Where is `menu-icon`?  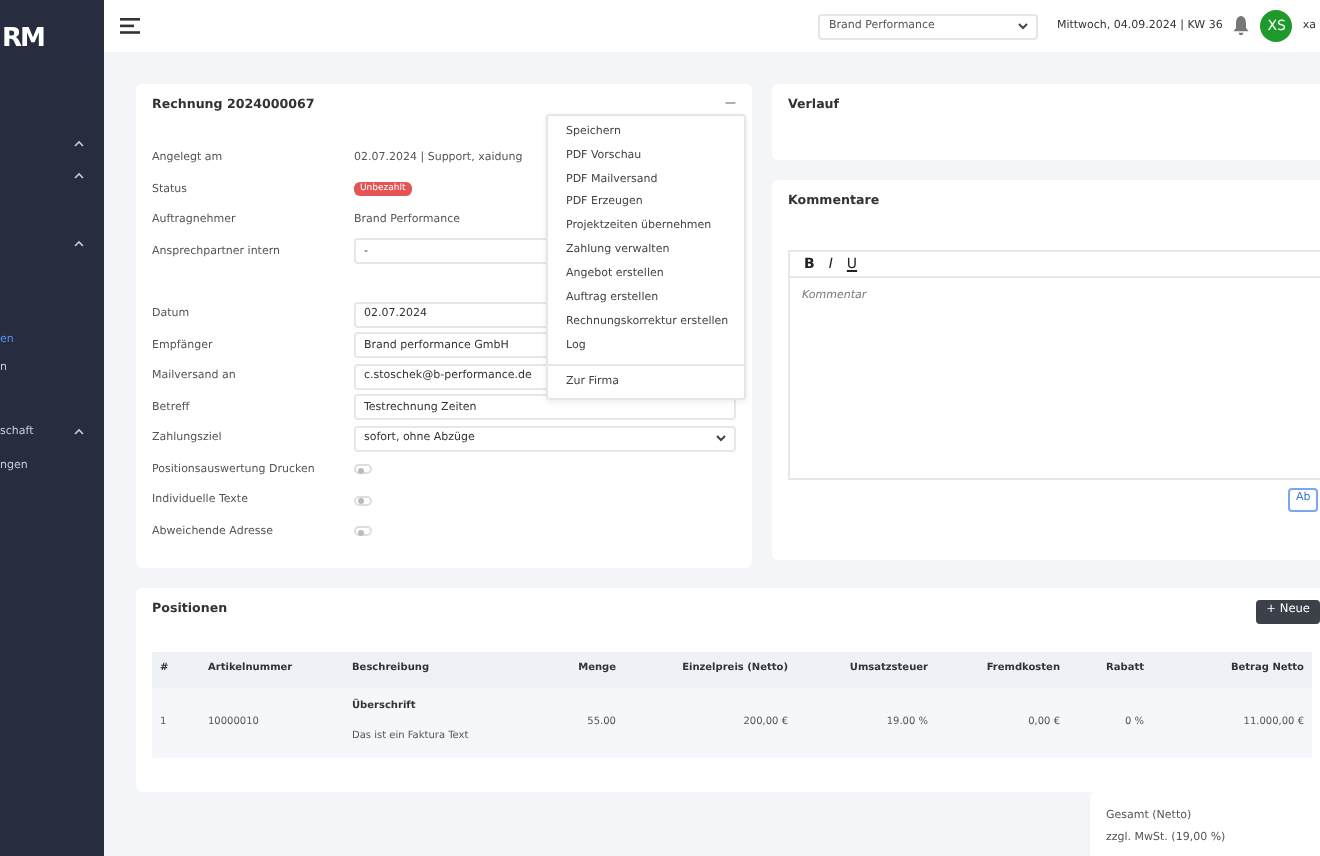
menu-icon is located at coordinates (130, 26).